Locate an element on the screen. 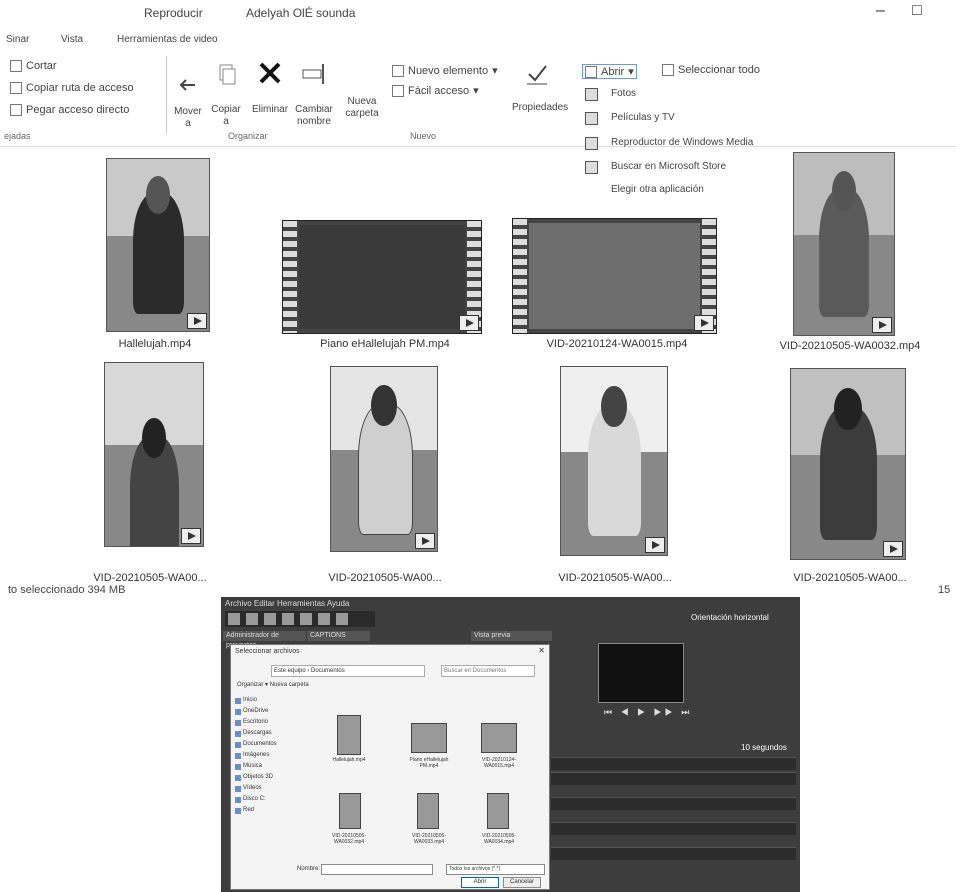  maximize-button: □ is located at coordinates (917, 11).